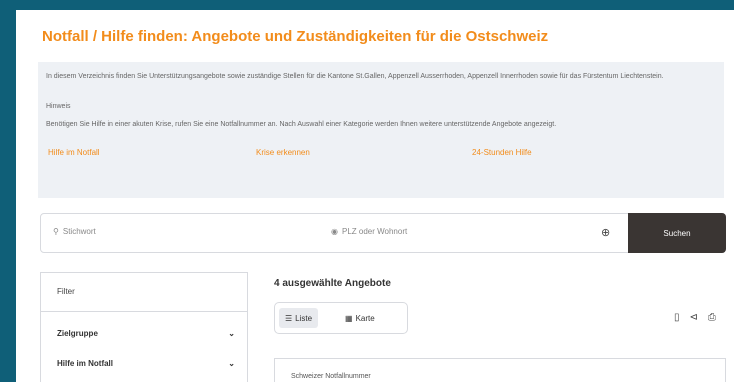 Image resolution: width=734 pixels, height=382 pixels. What do you see at coordinates (56, 231) in the screenshot?
I see `search-icon: ⚲` at bounding box center [56, 231].